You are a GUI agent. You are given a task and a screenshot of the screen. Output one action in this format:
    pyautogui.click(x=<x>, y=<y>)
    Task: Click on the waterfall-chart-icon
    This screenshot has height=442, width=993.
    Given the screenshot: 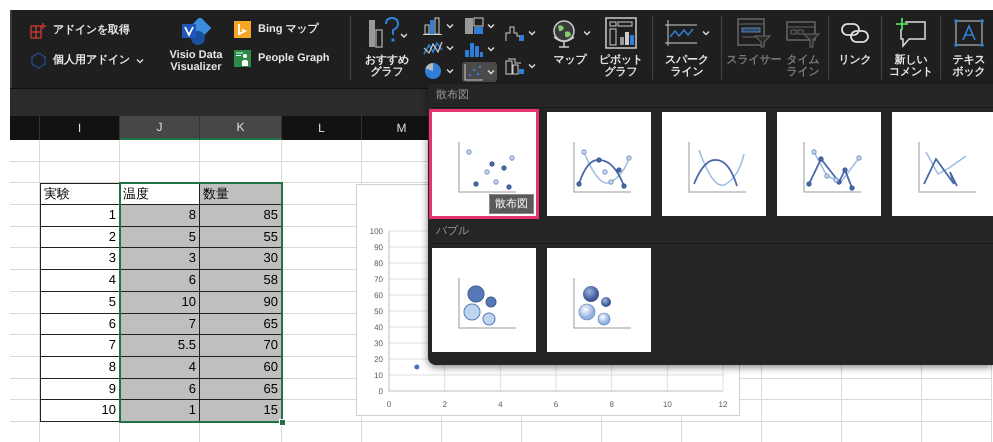 What is the action you would take?
    pyautogui.click(x=515, y=33)
    